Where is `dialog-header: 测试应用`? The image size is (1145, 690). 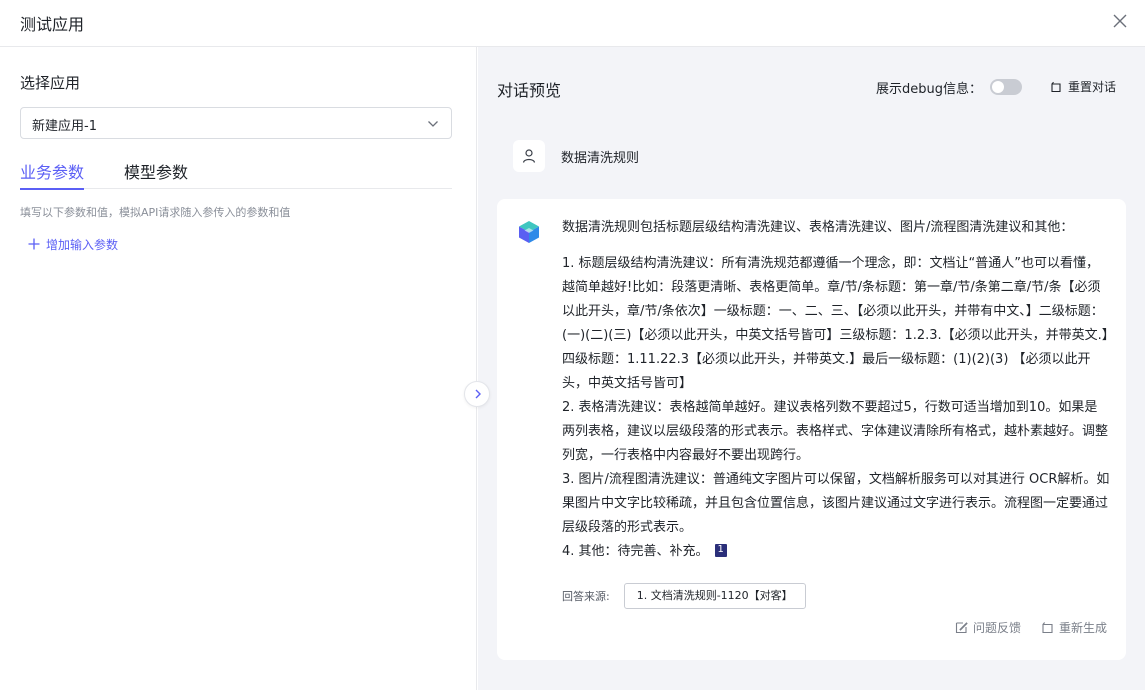 dialog-header: 测试应用 is located at coordinates (572, 23).